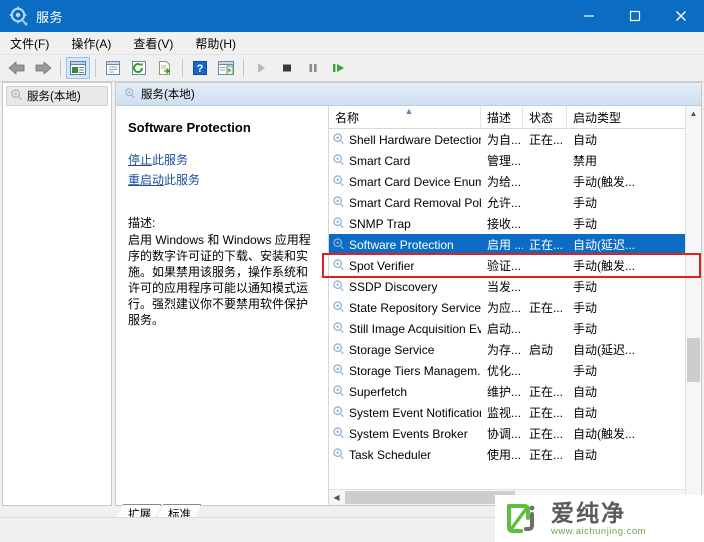 The height and width of the screenshot is (542, 704). I want to click on table-row: State Repository Service 为应... 正在... 手动, so click(515, 307).